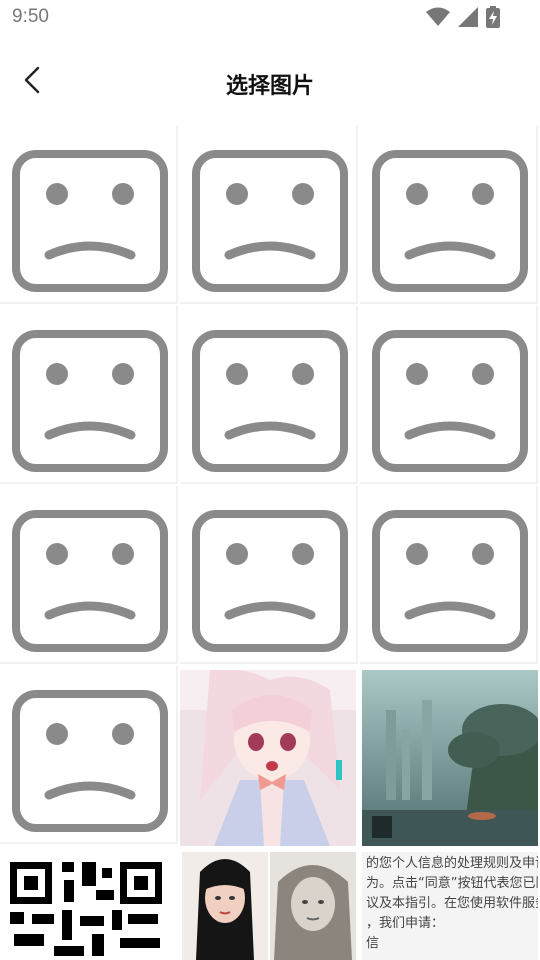  Describe the element at coordinates (270, 18) in the screenshot. I see `status-bar: 9:50` at that location.